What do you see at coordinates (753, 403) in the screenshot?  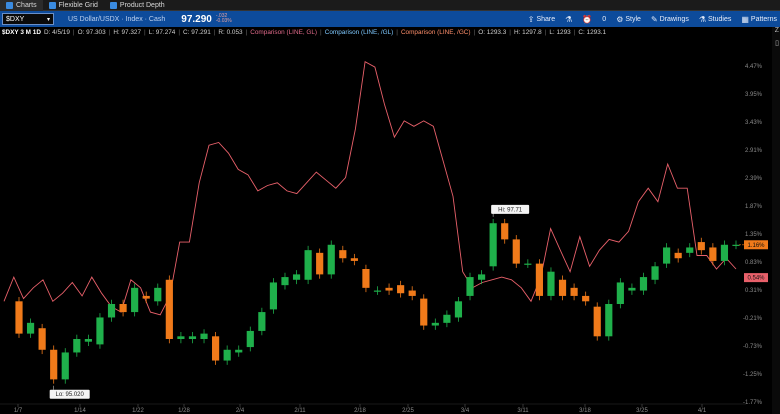 I see `y-tick-label: -1.77%` at bounding box center [753, 403].